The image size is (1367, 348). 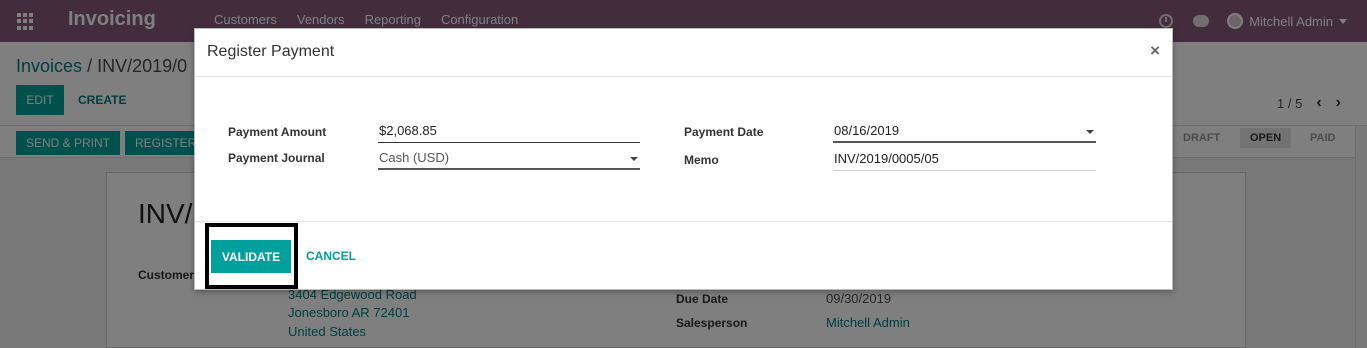 What do you see at coordinates (683, 53) in the screenshot?
I see `modal-header: Register Payment ×` at bounding box center [683, 53].